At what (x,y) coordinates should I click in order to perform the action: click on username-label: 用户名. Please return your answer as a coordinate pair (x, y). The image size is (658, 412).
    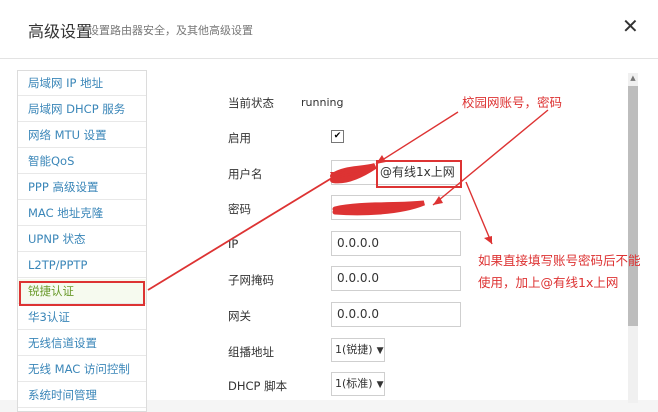
    Looking at the image, I should click on (245, 174).